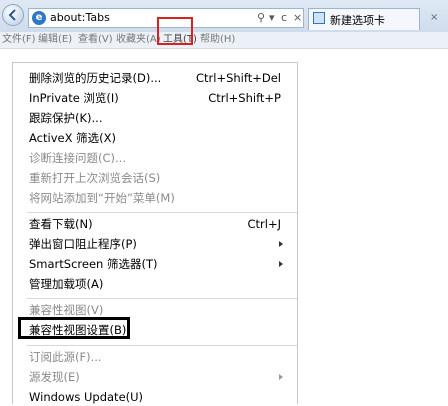 The width and height of the screenshot is (448, 406). I want to click on menu-item-inprivate: InPrivate 浏览(I) Ctrl+Shift+P, so click(159, 98).